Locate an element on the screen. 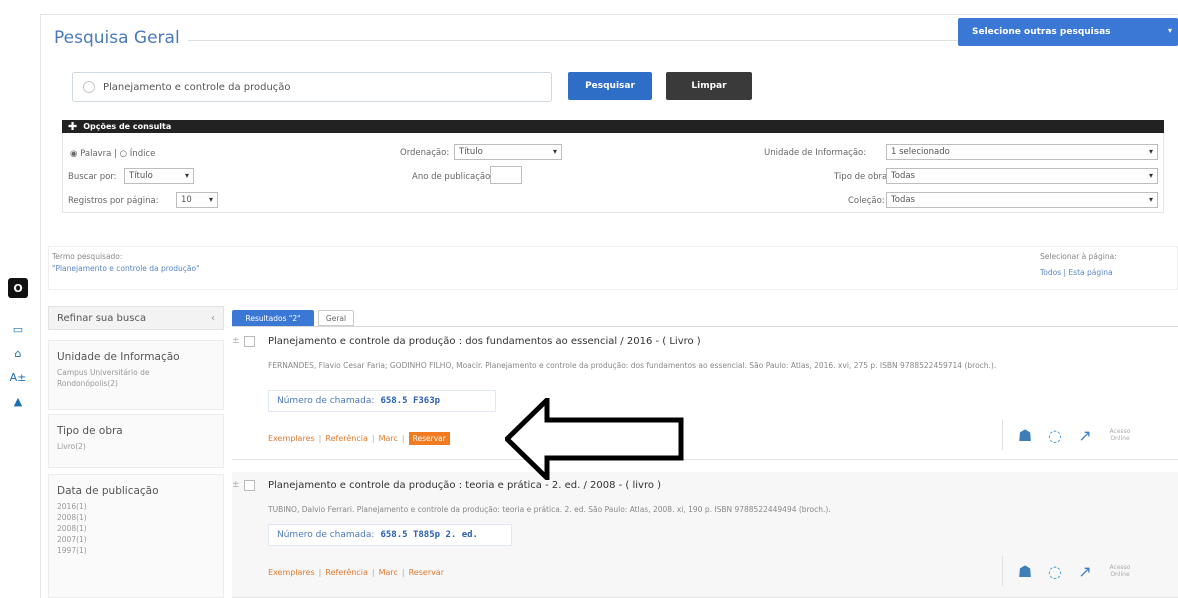  facet-title: Tipo de obra is located at coordinates (90, 431).